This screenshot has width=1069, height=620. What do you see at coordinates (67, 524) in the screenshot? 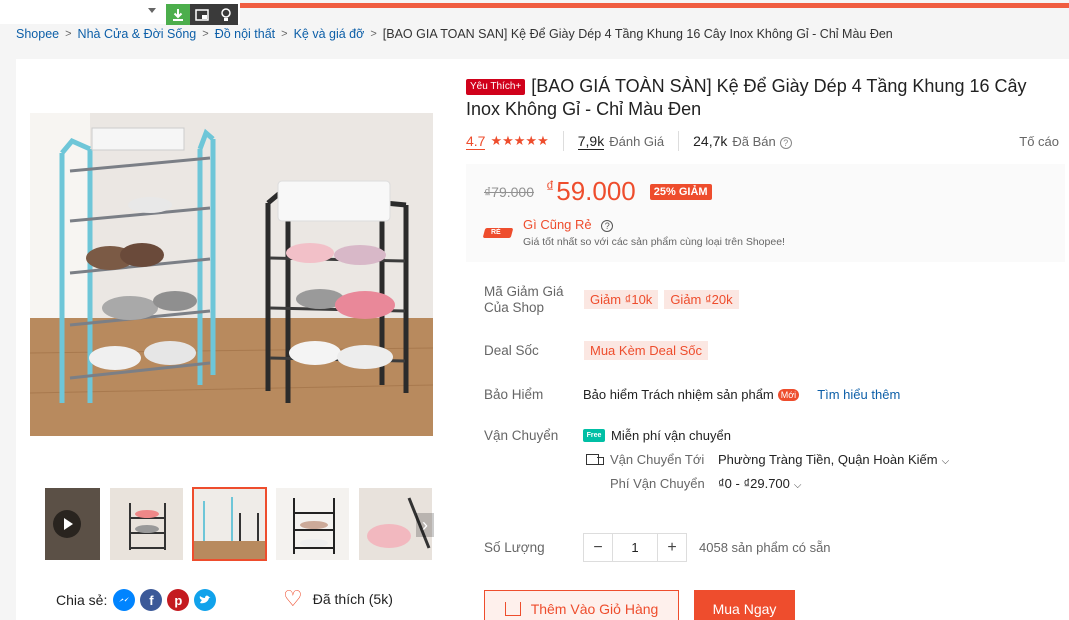
I see `play-icon` at bounding box center [67, 524].